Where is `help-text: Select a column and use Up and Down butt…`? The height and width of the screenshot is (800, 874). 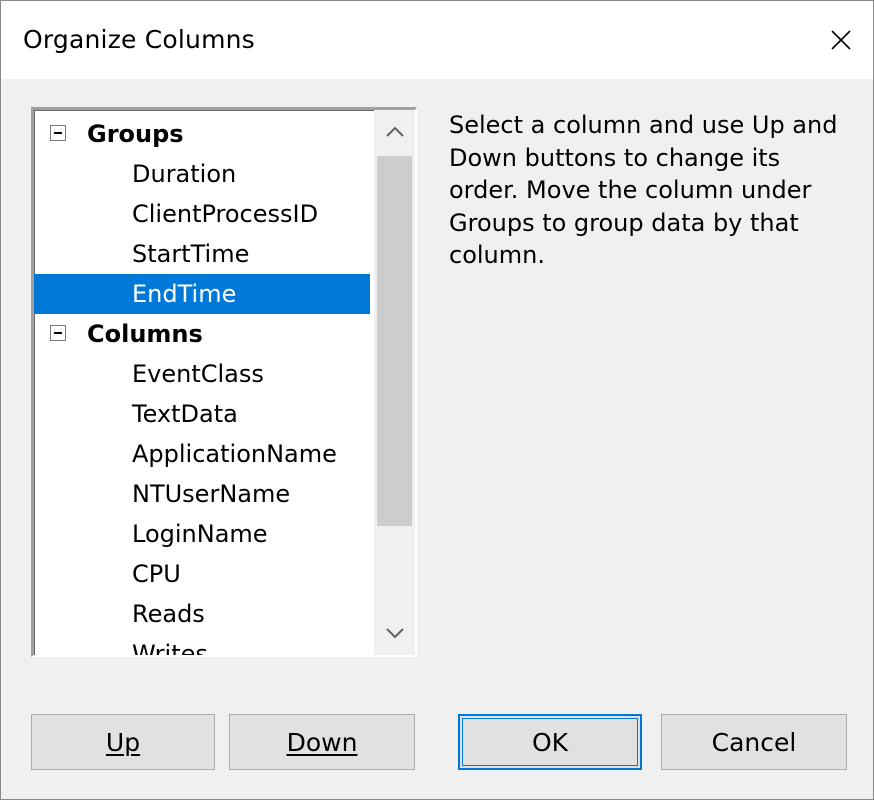
help-text: Select a column and use Up and Down butt… is located at coordinates (643, 190).